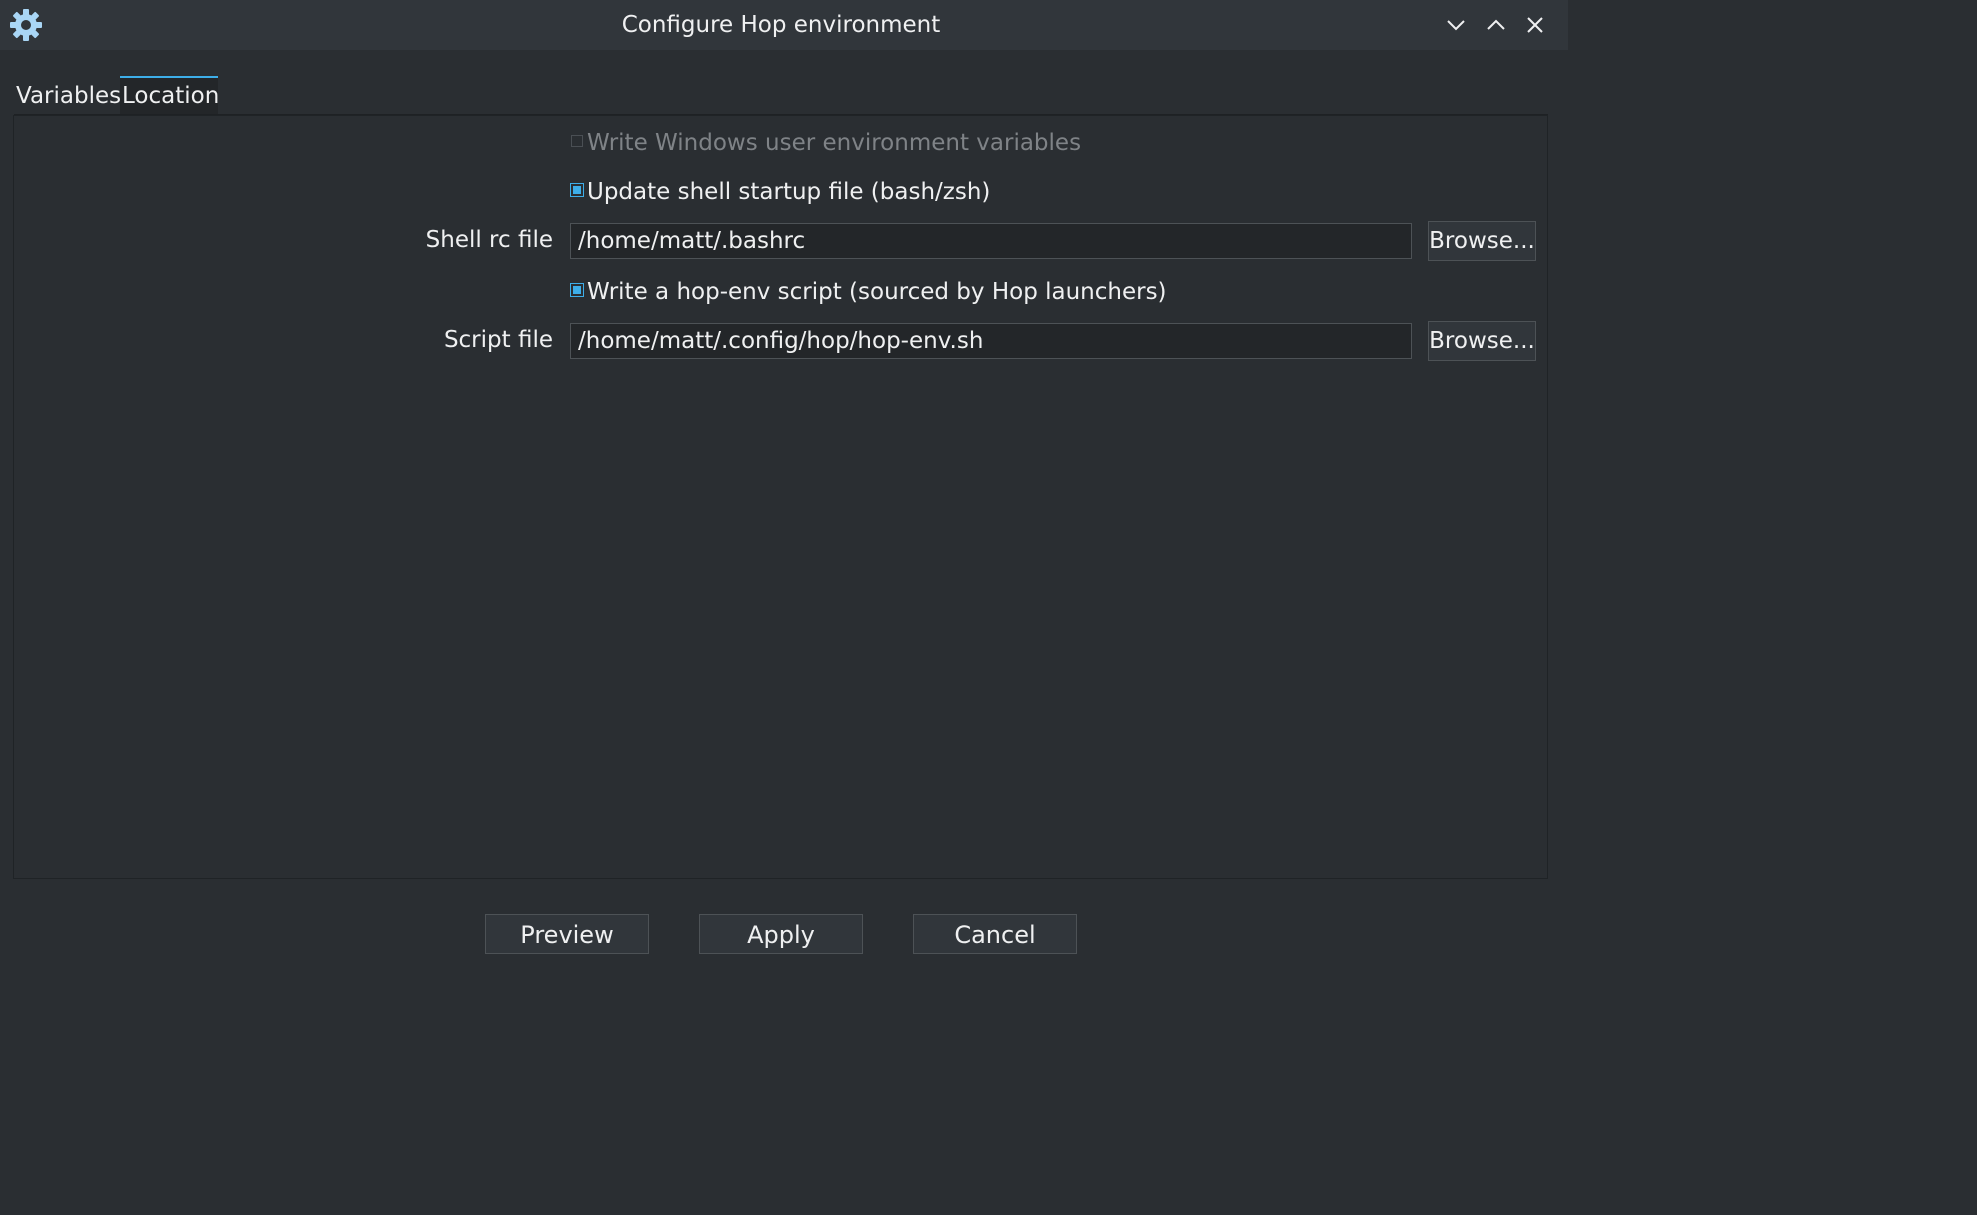 The image size is (1977, 1215). What do you see at coordinates (781, 25) in the screenshot?
I see `window-title: Configure Hop environment` at bounding box center [781, 25].